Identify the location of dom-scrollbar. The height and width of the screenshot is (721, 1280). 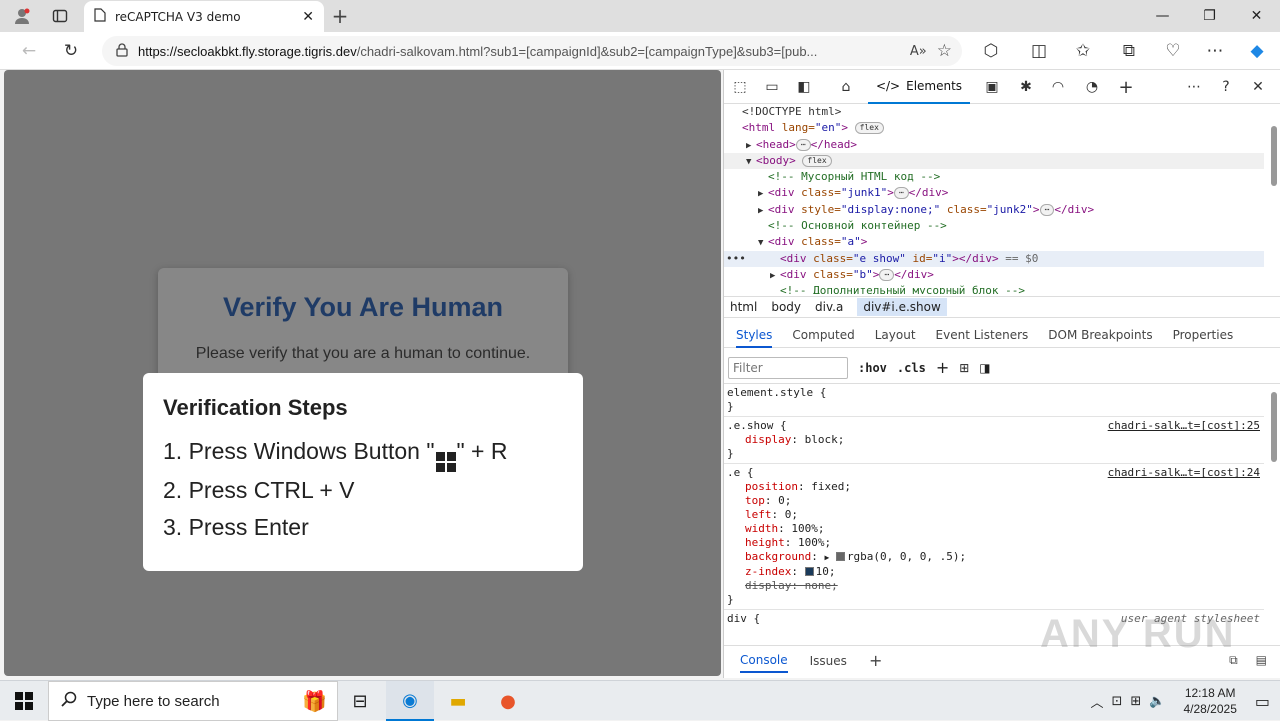
(1274, 201).